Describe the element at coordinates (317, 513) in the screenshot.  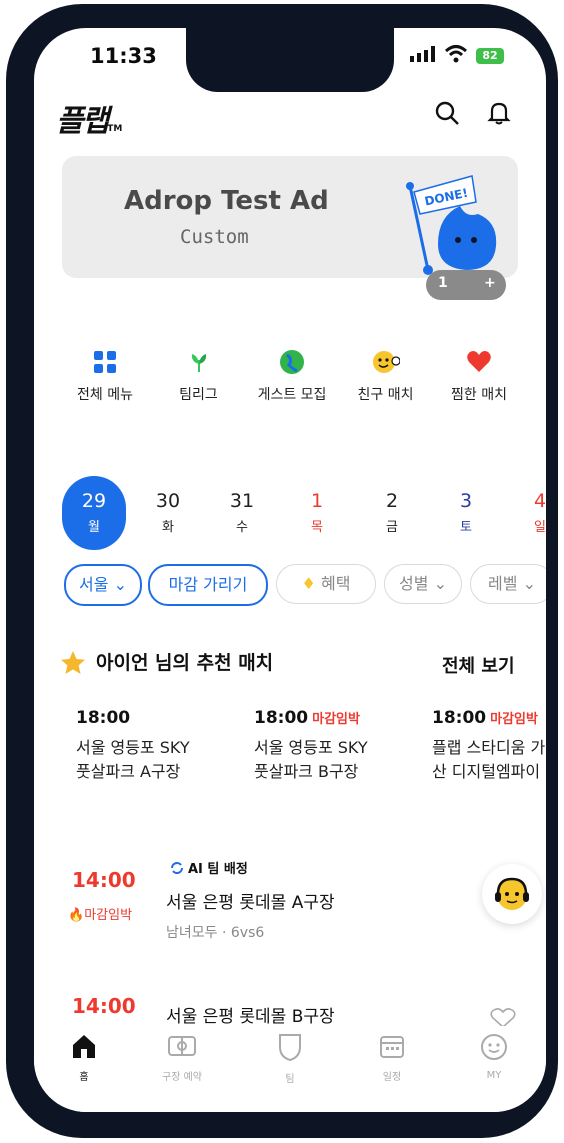
I see `date-item: 1목` at that location.